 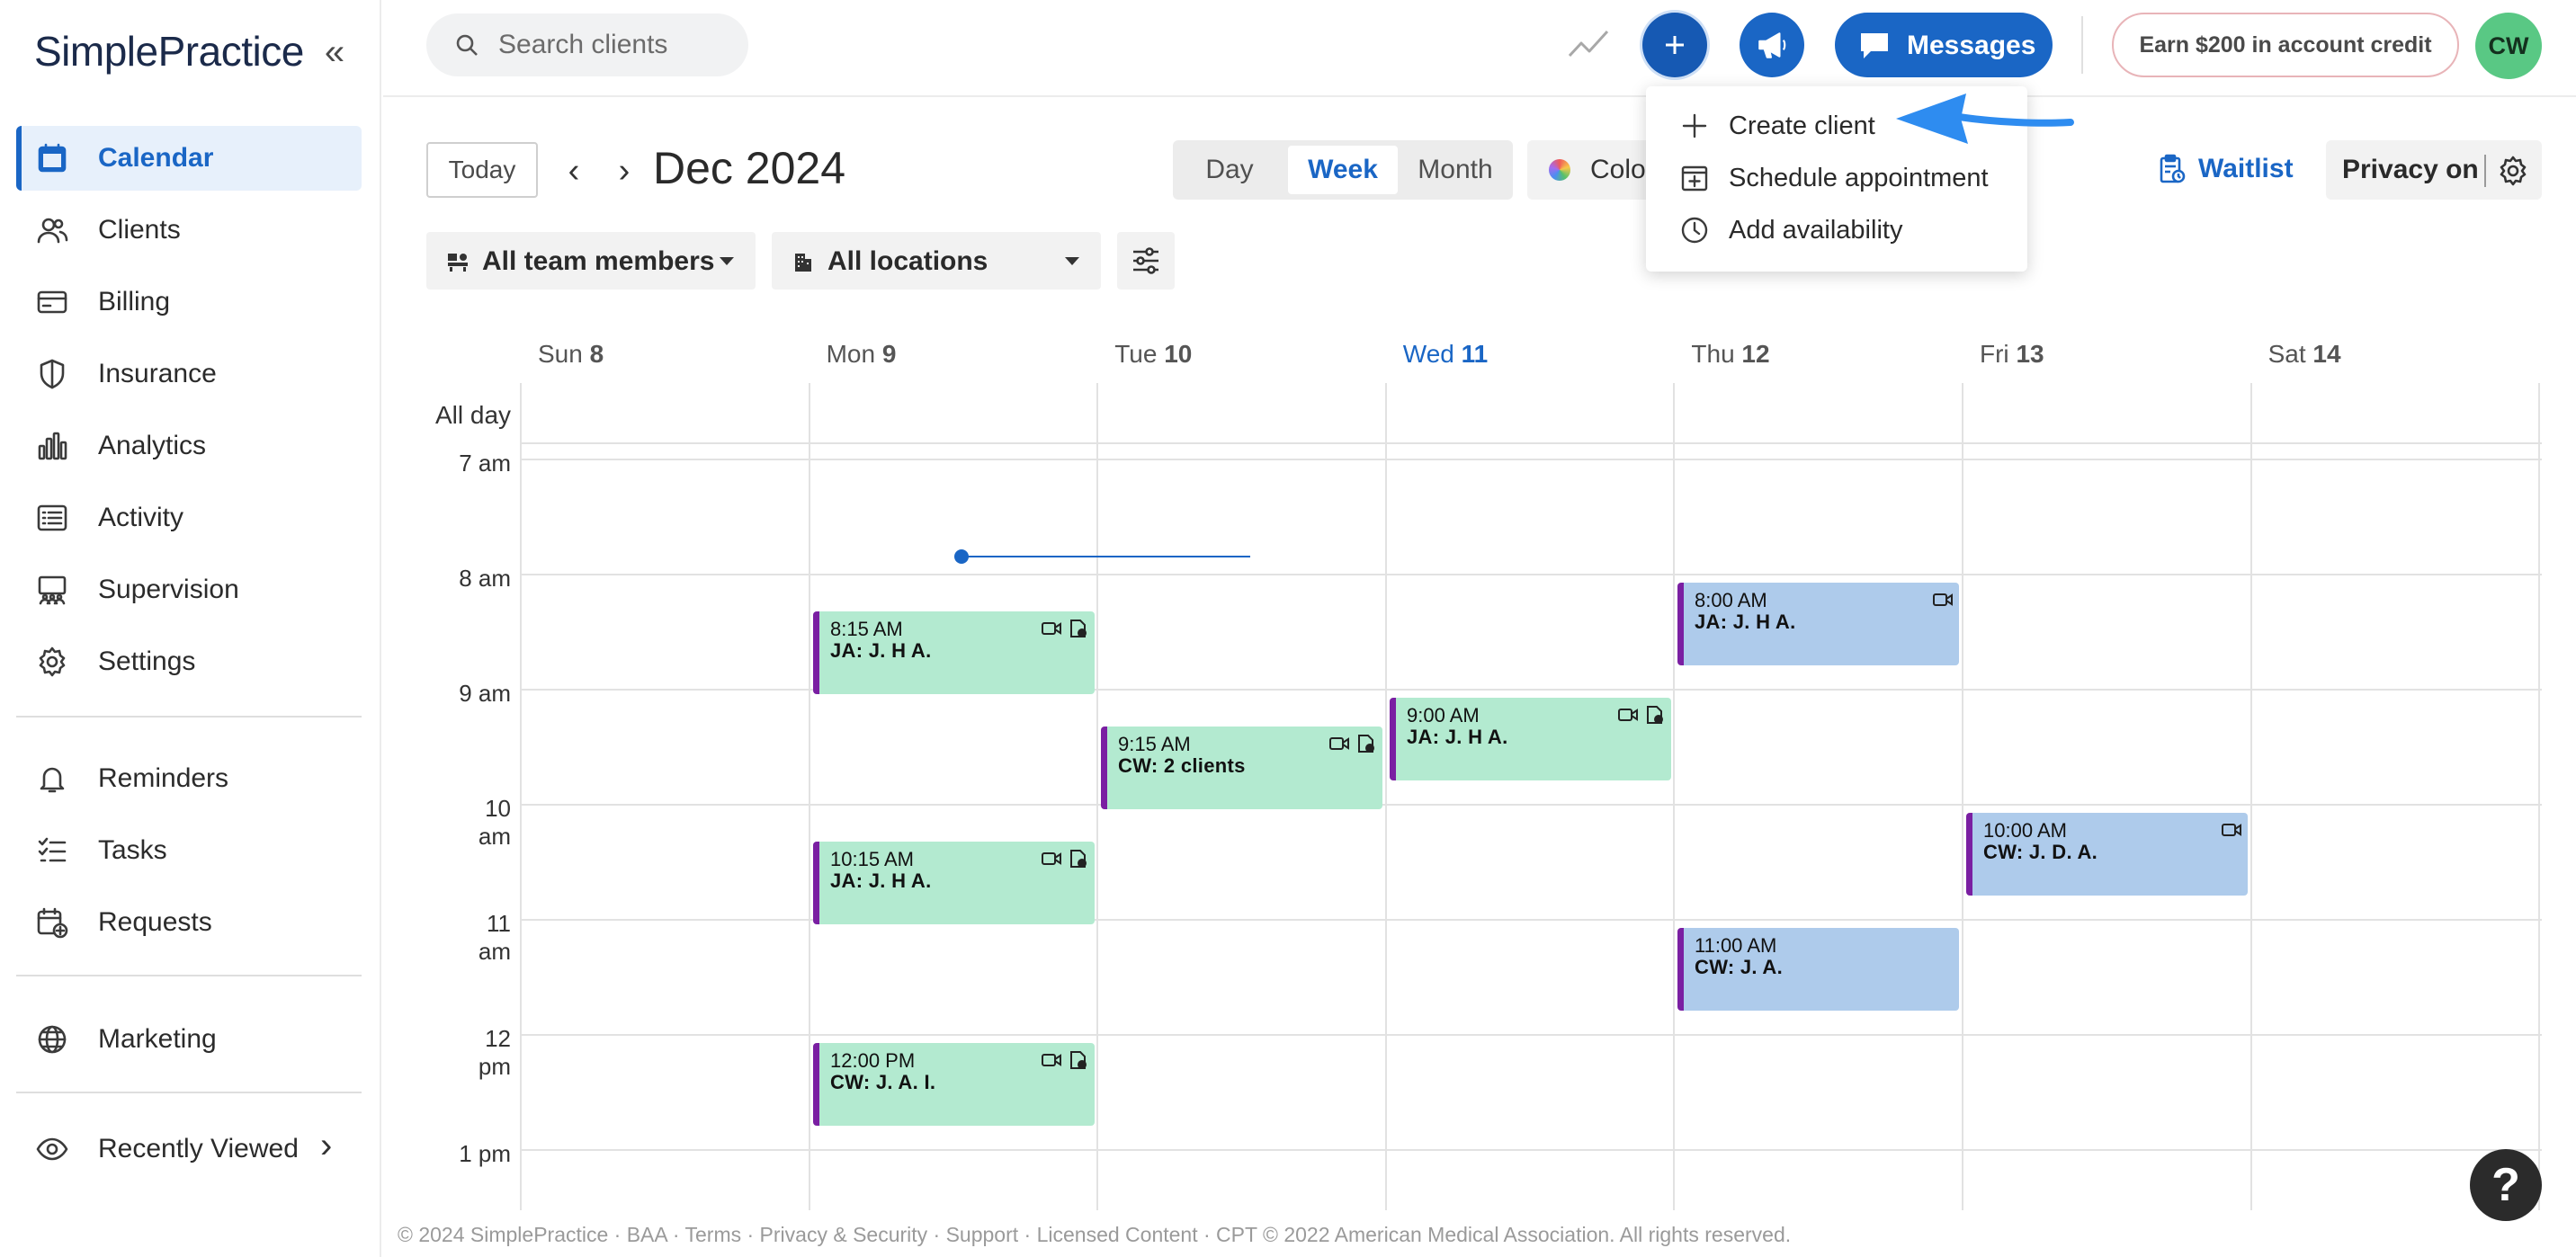 What do you see at coordinates (1818, 969) in the screenshot?
I see `appointment-event: 11:00 AM CW: J. A.` at bounding box center [1818, 969].